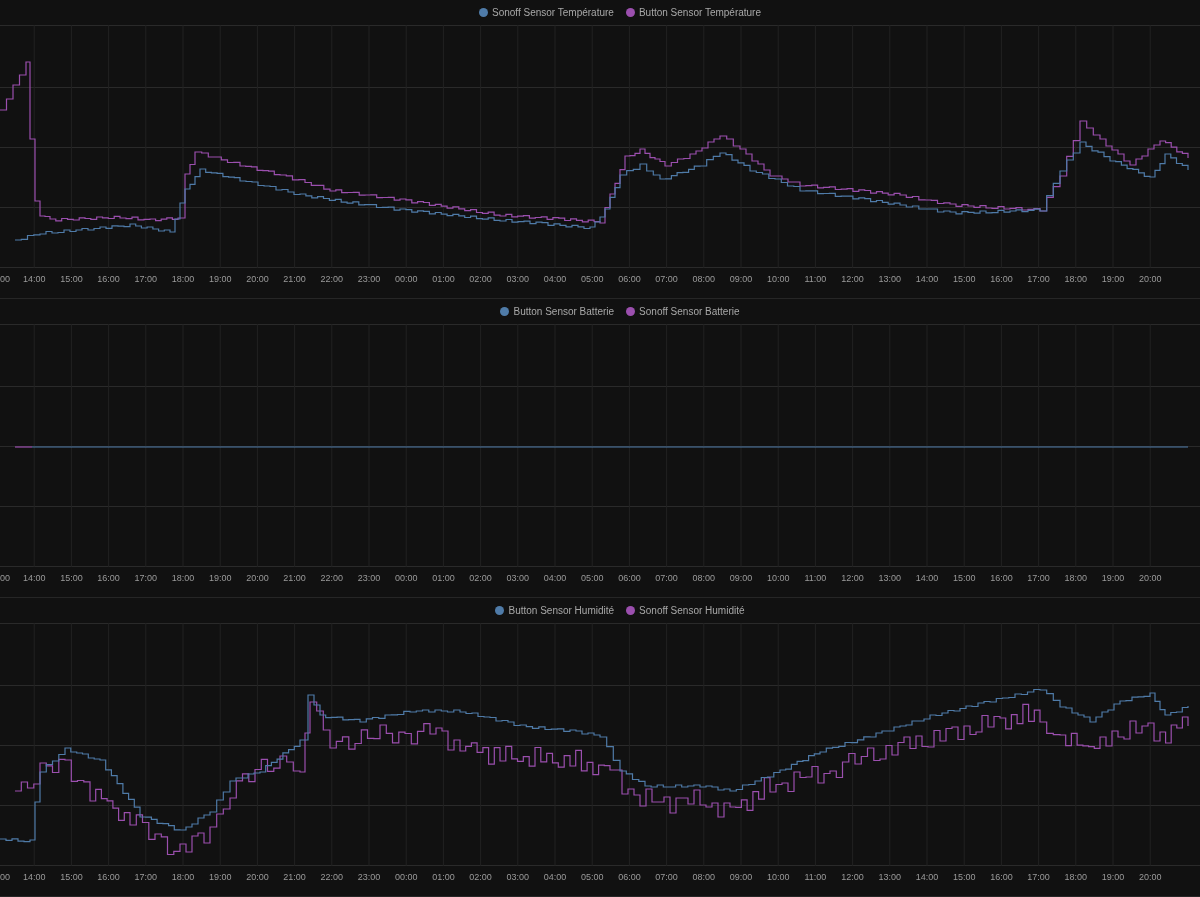 The width and height of the screenshot is (1200, 897). Describe the element at coordinates (693, 12) in the screenshot. I see `legend-item: Button Sensor Température` at that location.